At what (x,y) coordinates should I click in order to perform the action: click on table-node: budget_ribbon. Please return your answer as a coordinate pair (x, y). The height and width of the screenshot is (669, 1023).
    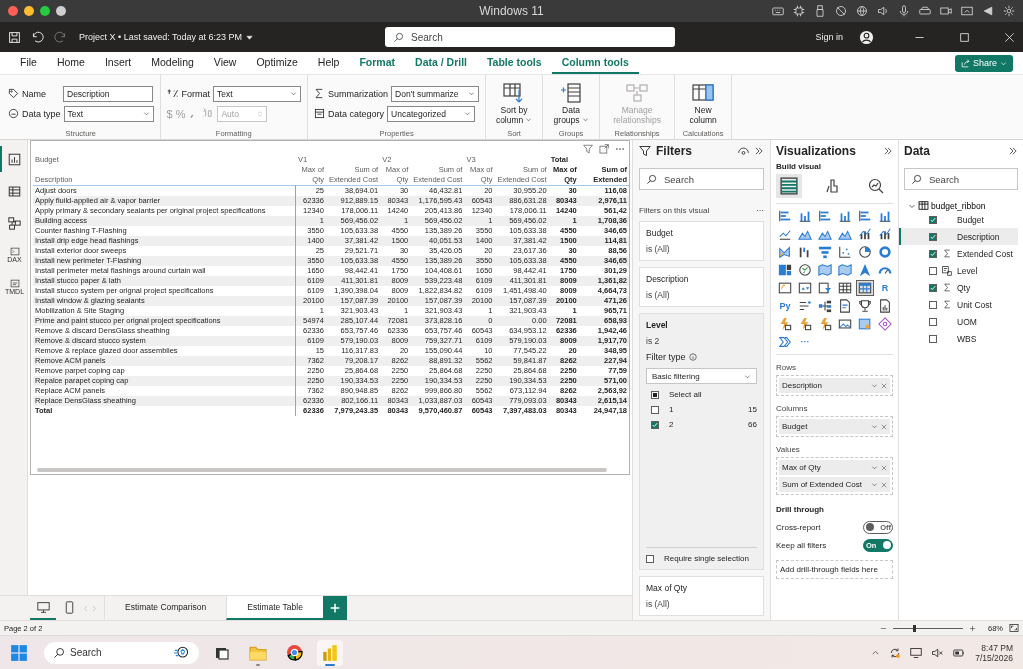
    Looking at the image, I should click on (945, 205).